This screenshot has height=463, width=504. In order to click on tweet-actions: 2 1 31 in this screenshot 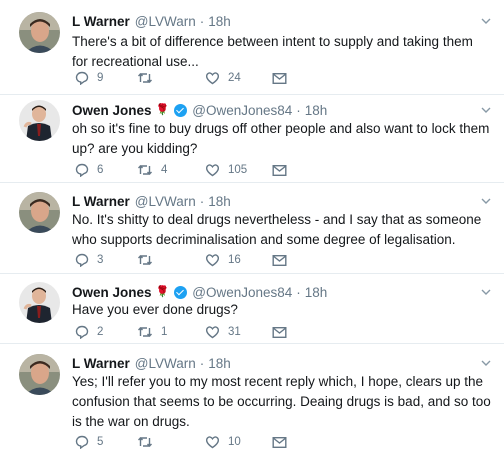, I will do `click(182, 332)`.